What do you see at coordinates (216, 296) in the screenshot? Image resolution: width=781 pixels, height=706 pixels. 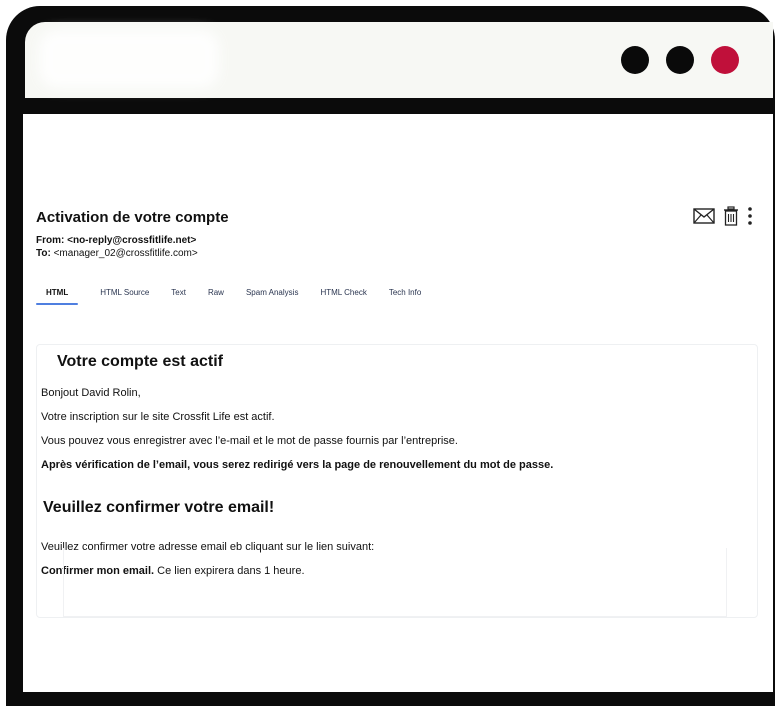 I see `tab-raw: Raw` at bounding box center [216, 296].